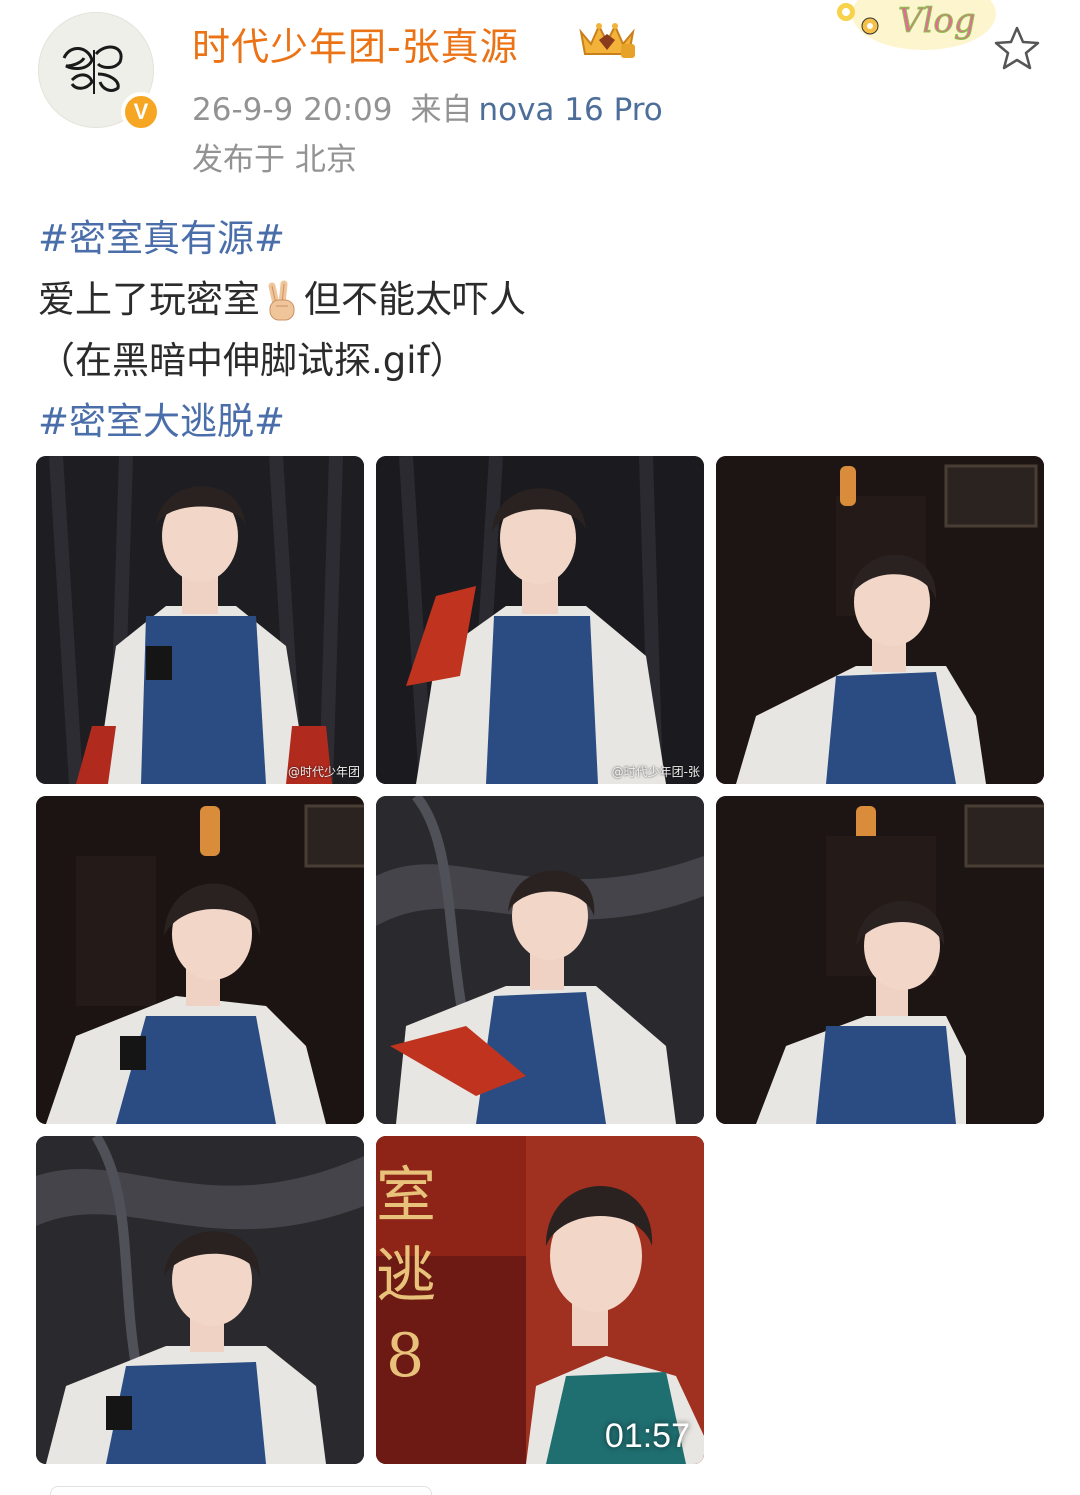 This screenshot has height=1495, width=1080. What do you see at coordinates (323, 772) in the screenshot?
I see `photo-watermark: @时代少年团` at bounding box center [323, 772].